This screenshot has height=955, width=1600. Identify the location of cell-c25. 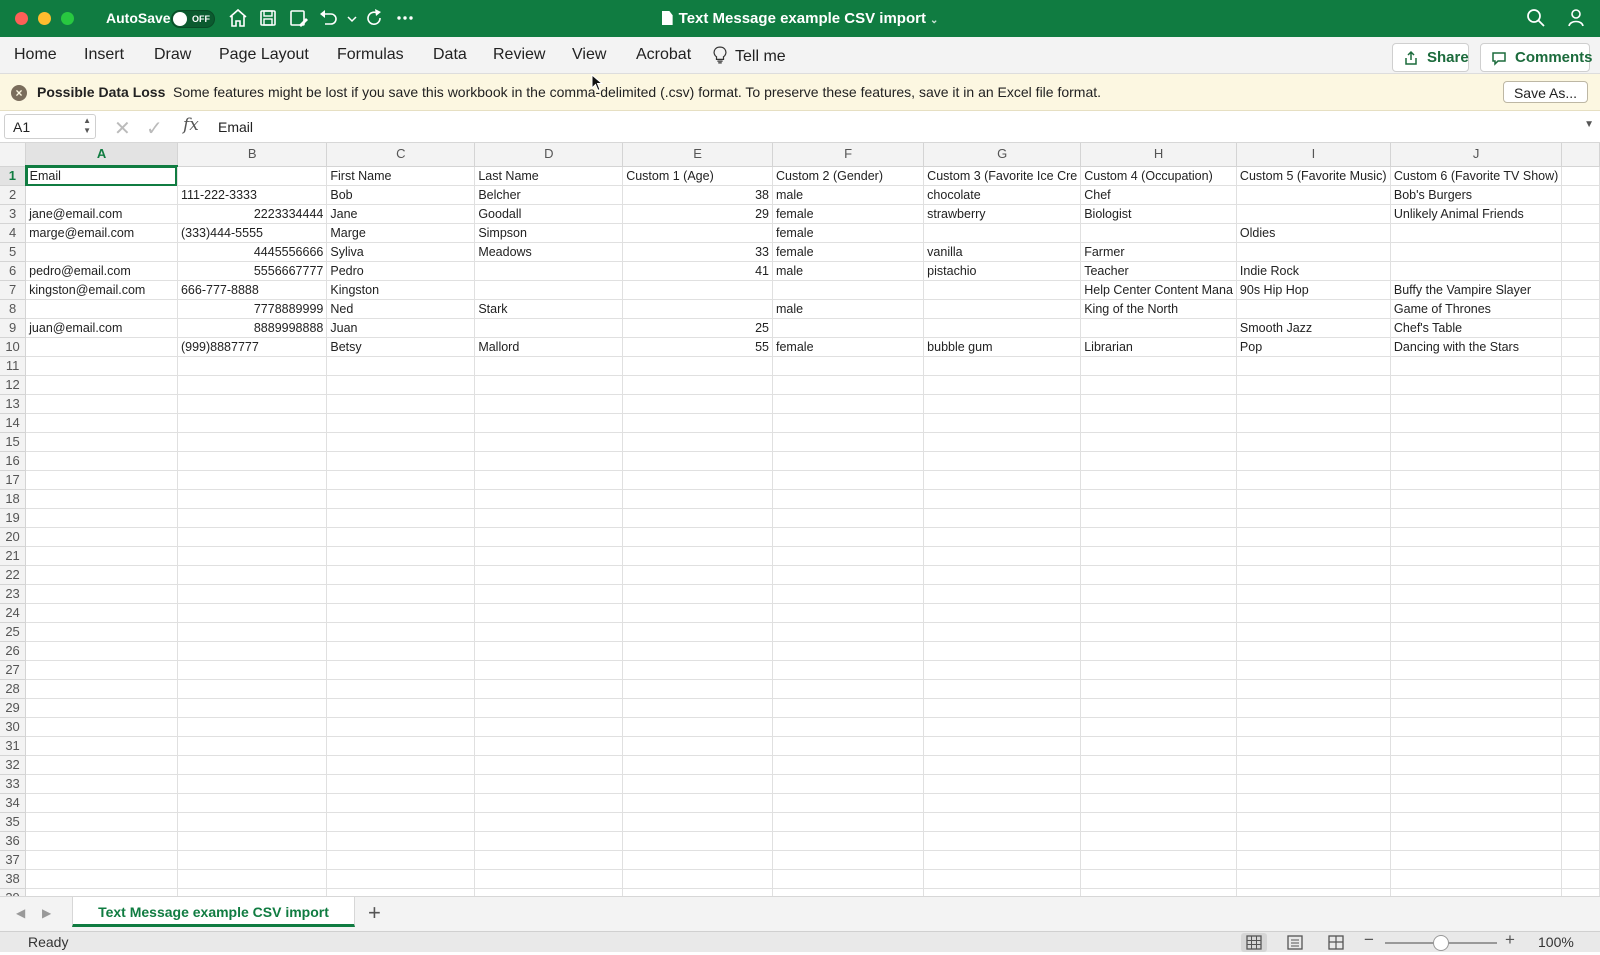
(401, 632).